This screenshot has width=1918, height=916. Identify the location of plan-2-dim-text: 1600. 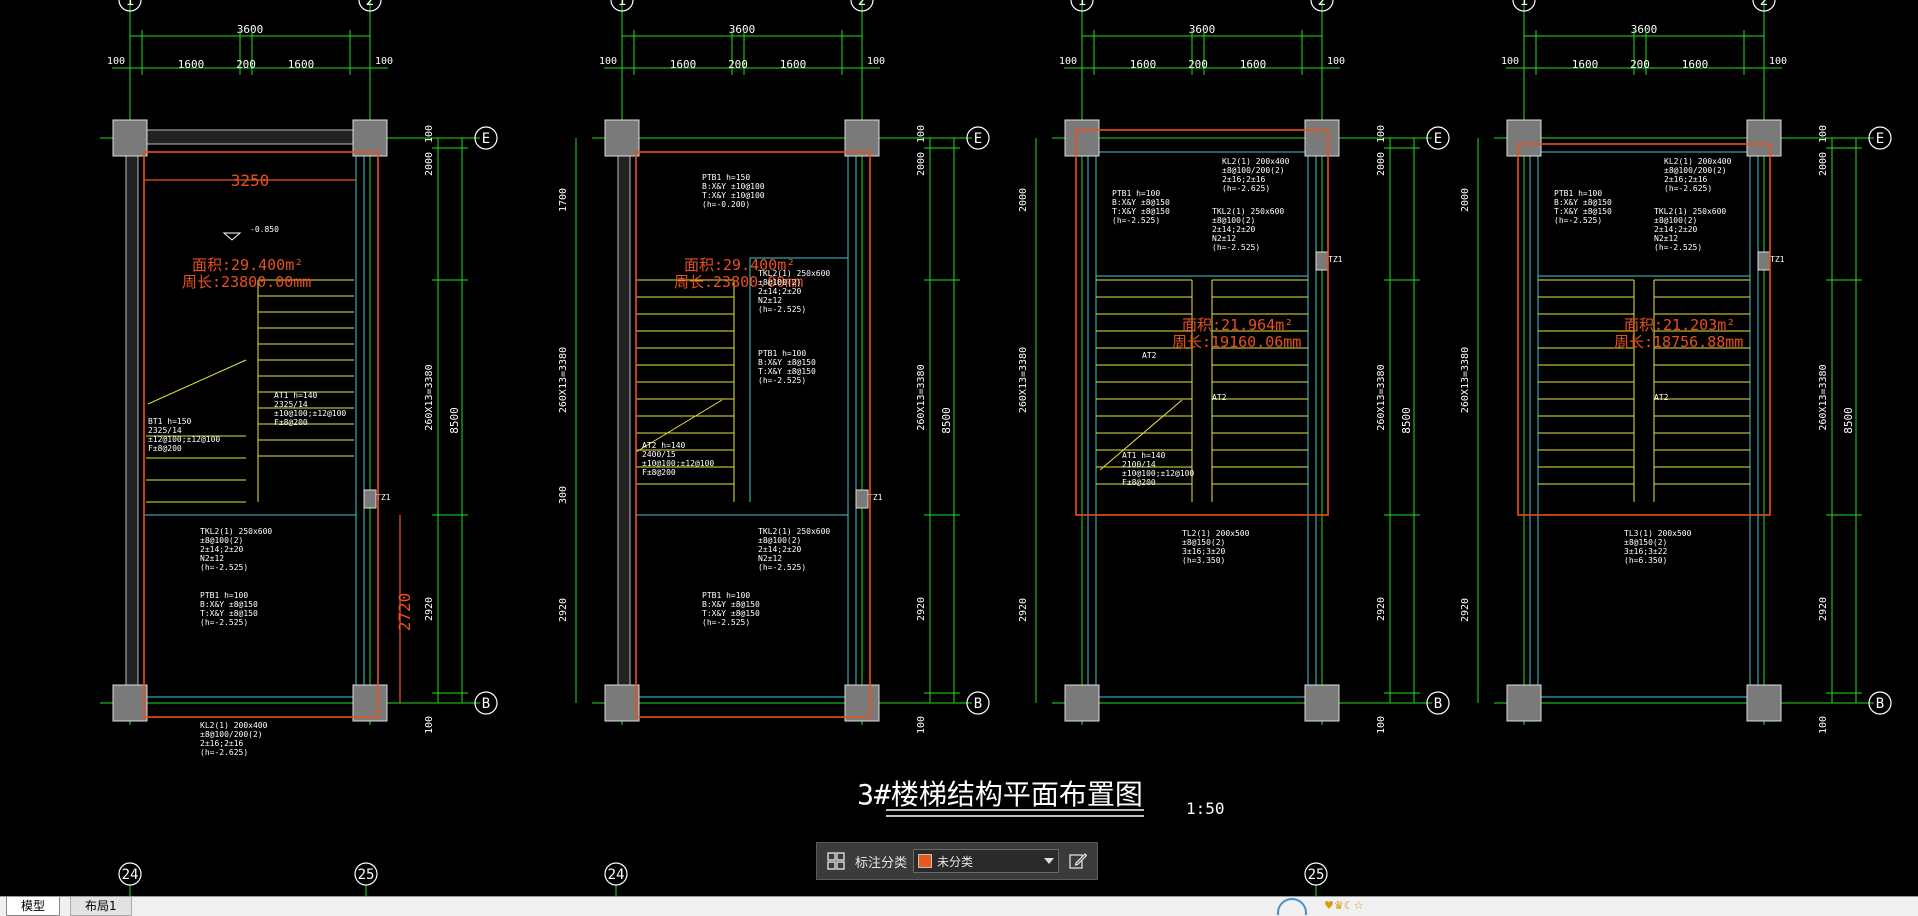
(793, 64).